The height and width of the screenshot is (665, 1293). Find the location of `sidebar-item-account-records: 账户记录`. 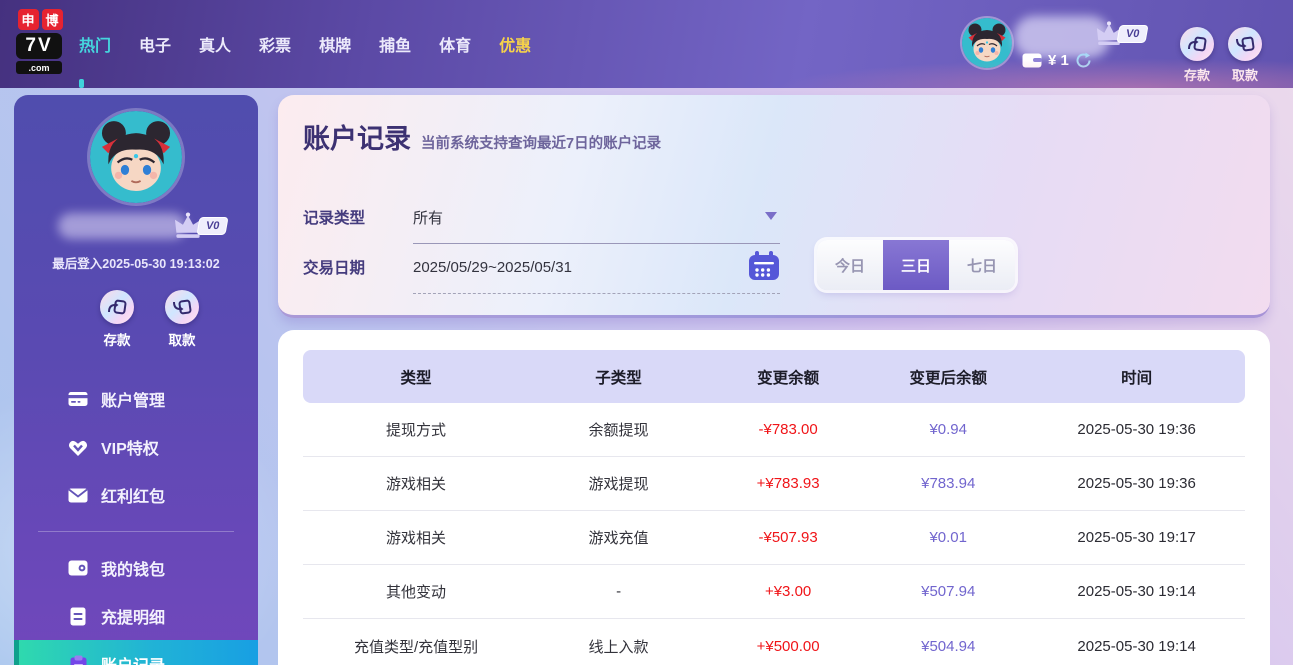

sidebar-item-account-records: 账户记录 is located at coordinates (136, 652).